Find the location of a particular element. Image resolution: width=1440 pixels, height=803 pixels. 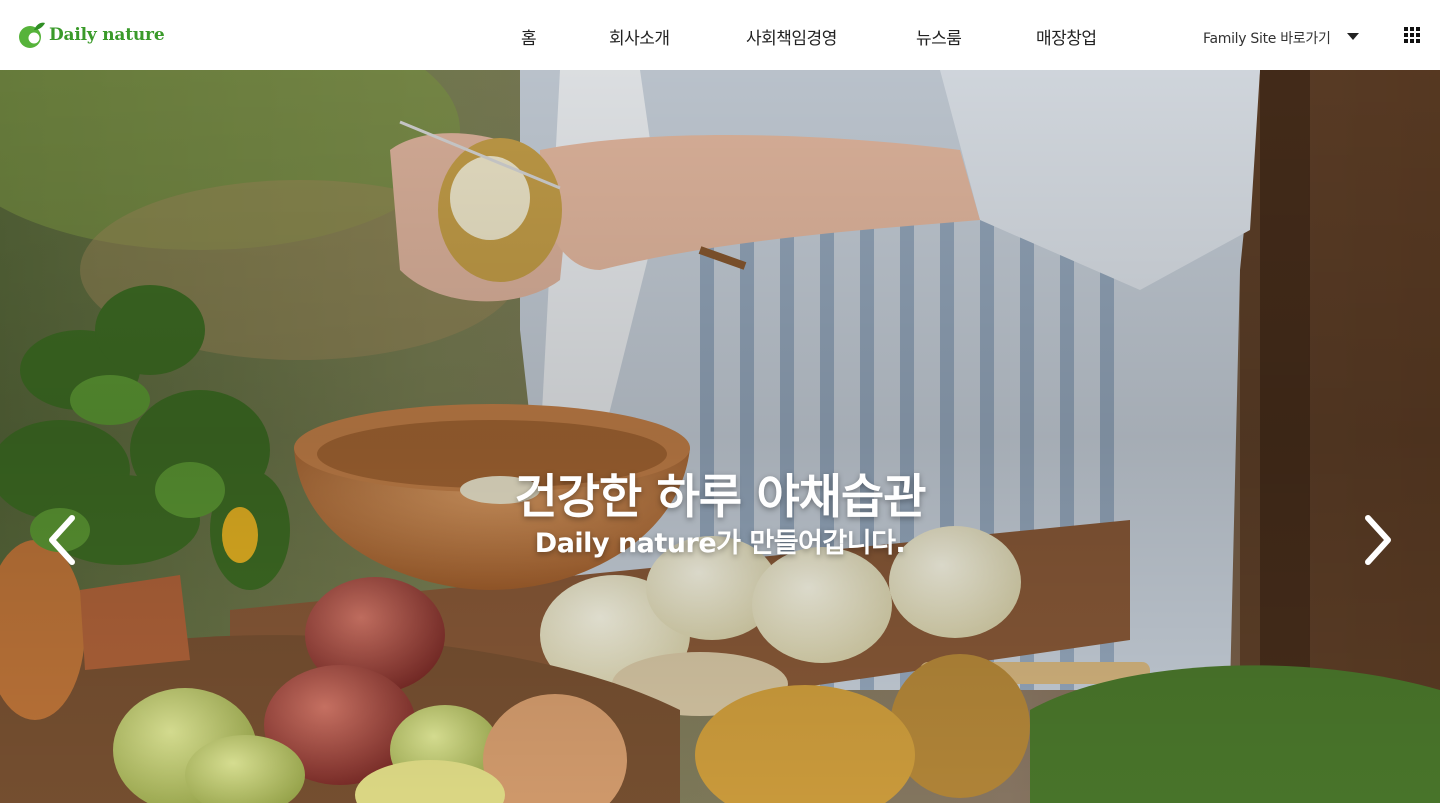

chevron-right-icon is located at coordinates (1378, 540).